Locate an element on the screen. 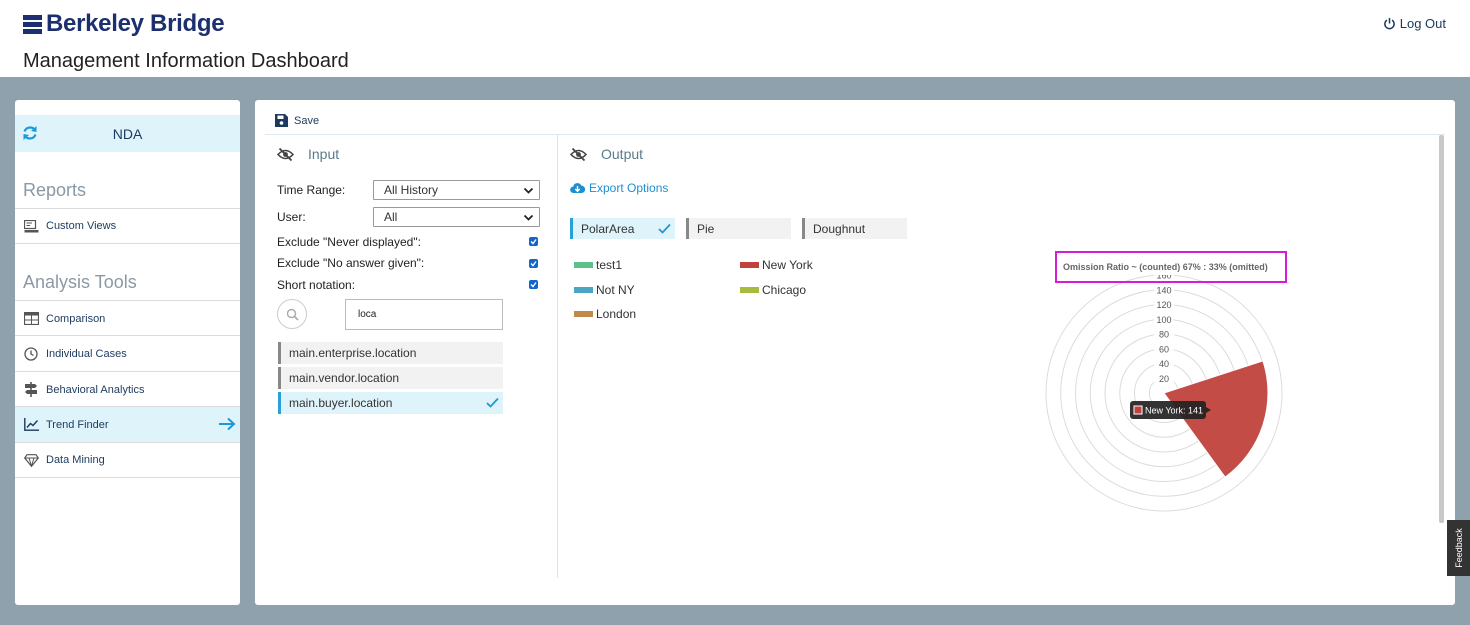 This screenshot has width=1470, height=625. project-name: NDA is located at coordinates (127, 133).